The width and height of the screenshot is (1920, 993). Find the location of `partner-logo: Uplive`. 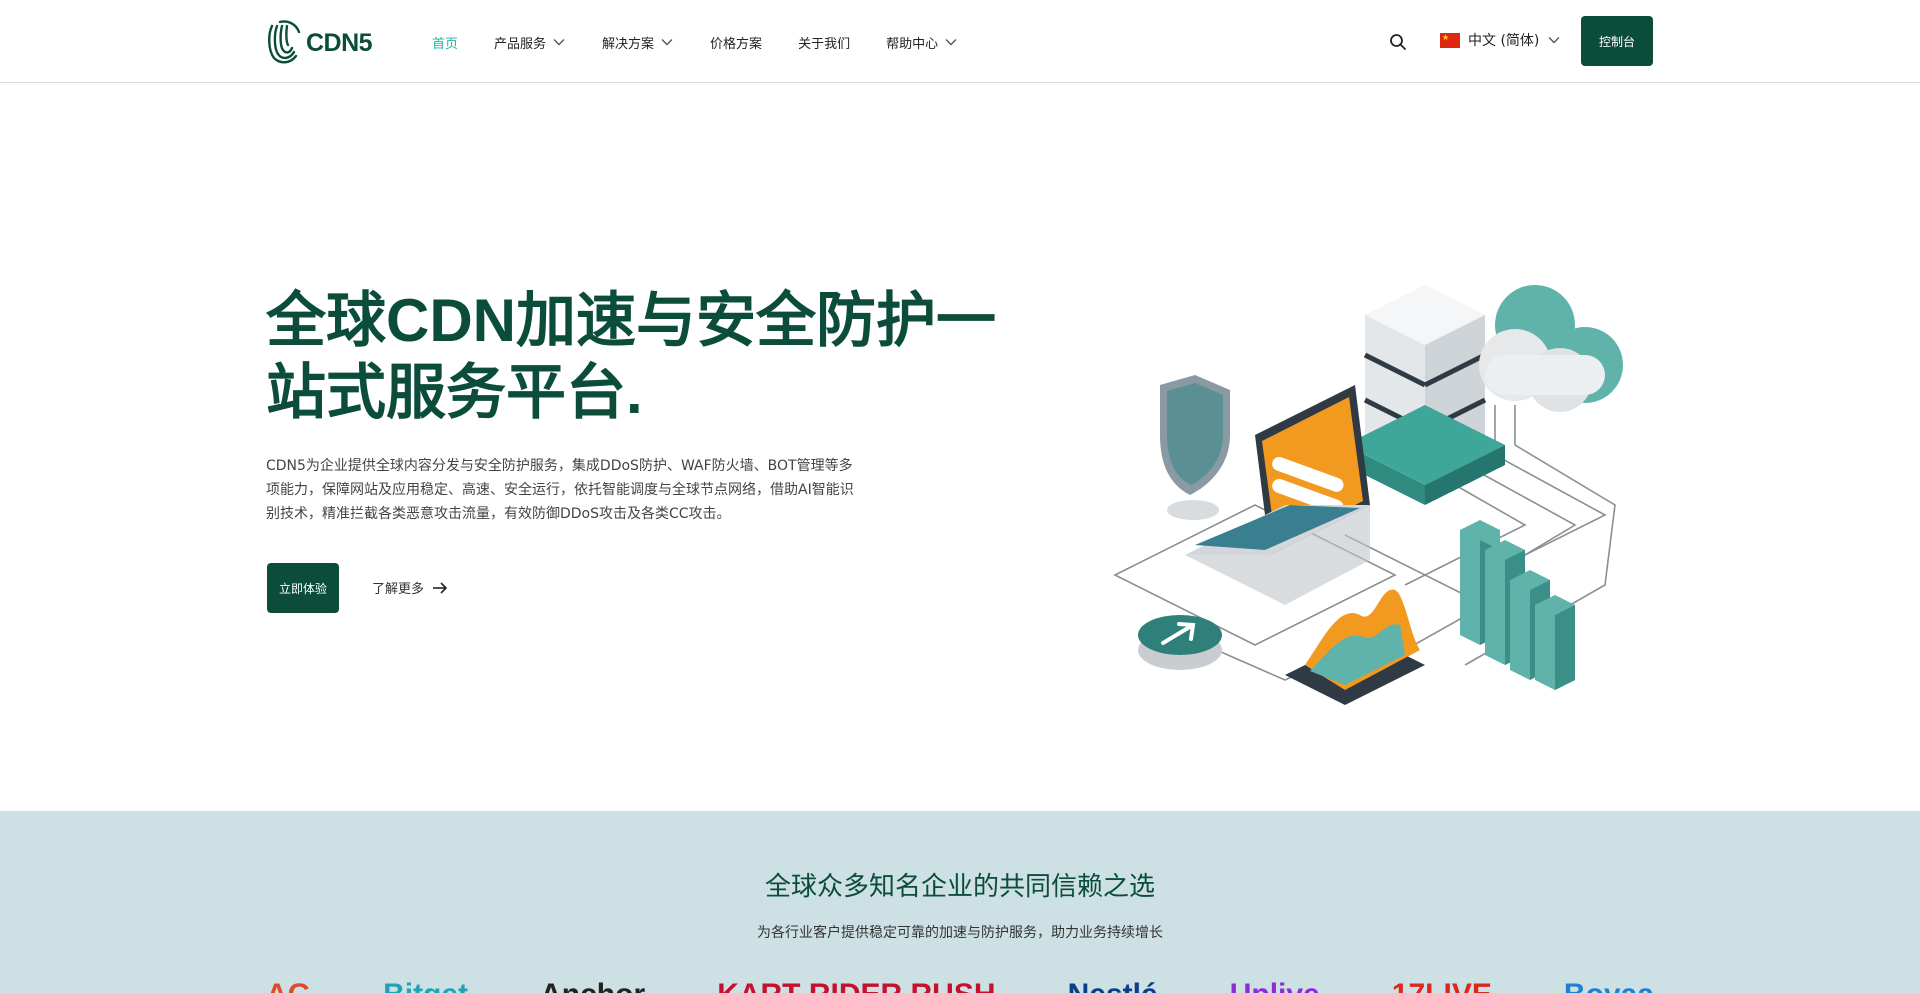

partner-logo: Uplive is located at coordinates (1275, 984).